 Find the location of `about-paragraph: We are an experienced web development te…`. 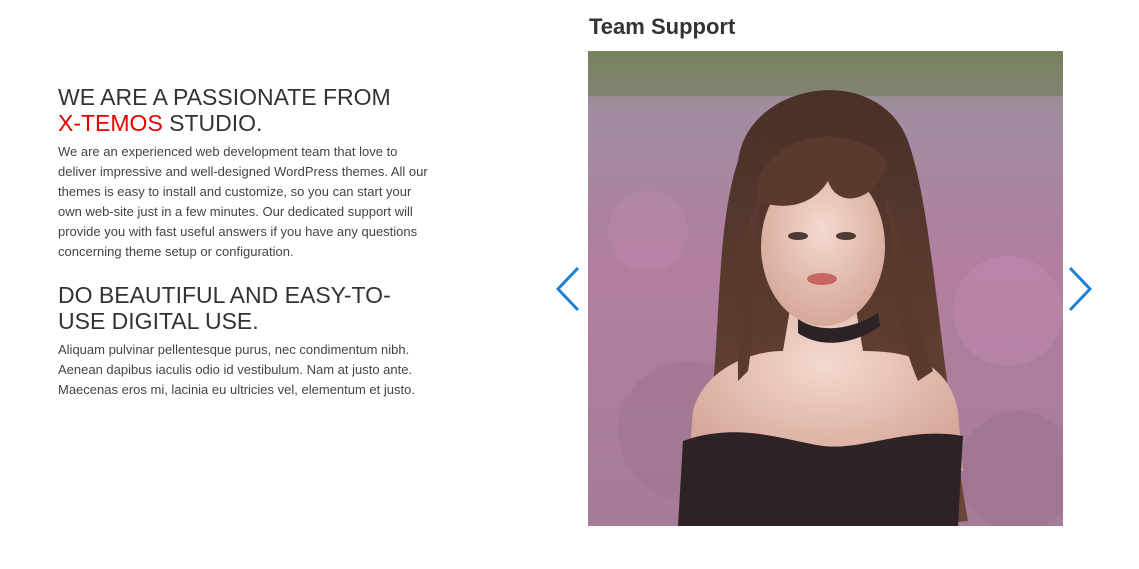

about-paragraph: We are an experienced web development te… is located at coordinates (243, 201).